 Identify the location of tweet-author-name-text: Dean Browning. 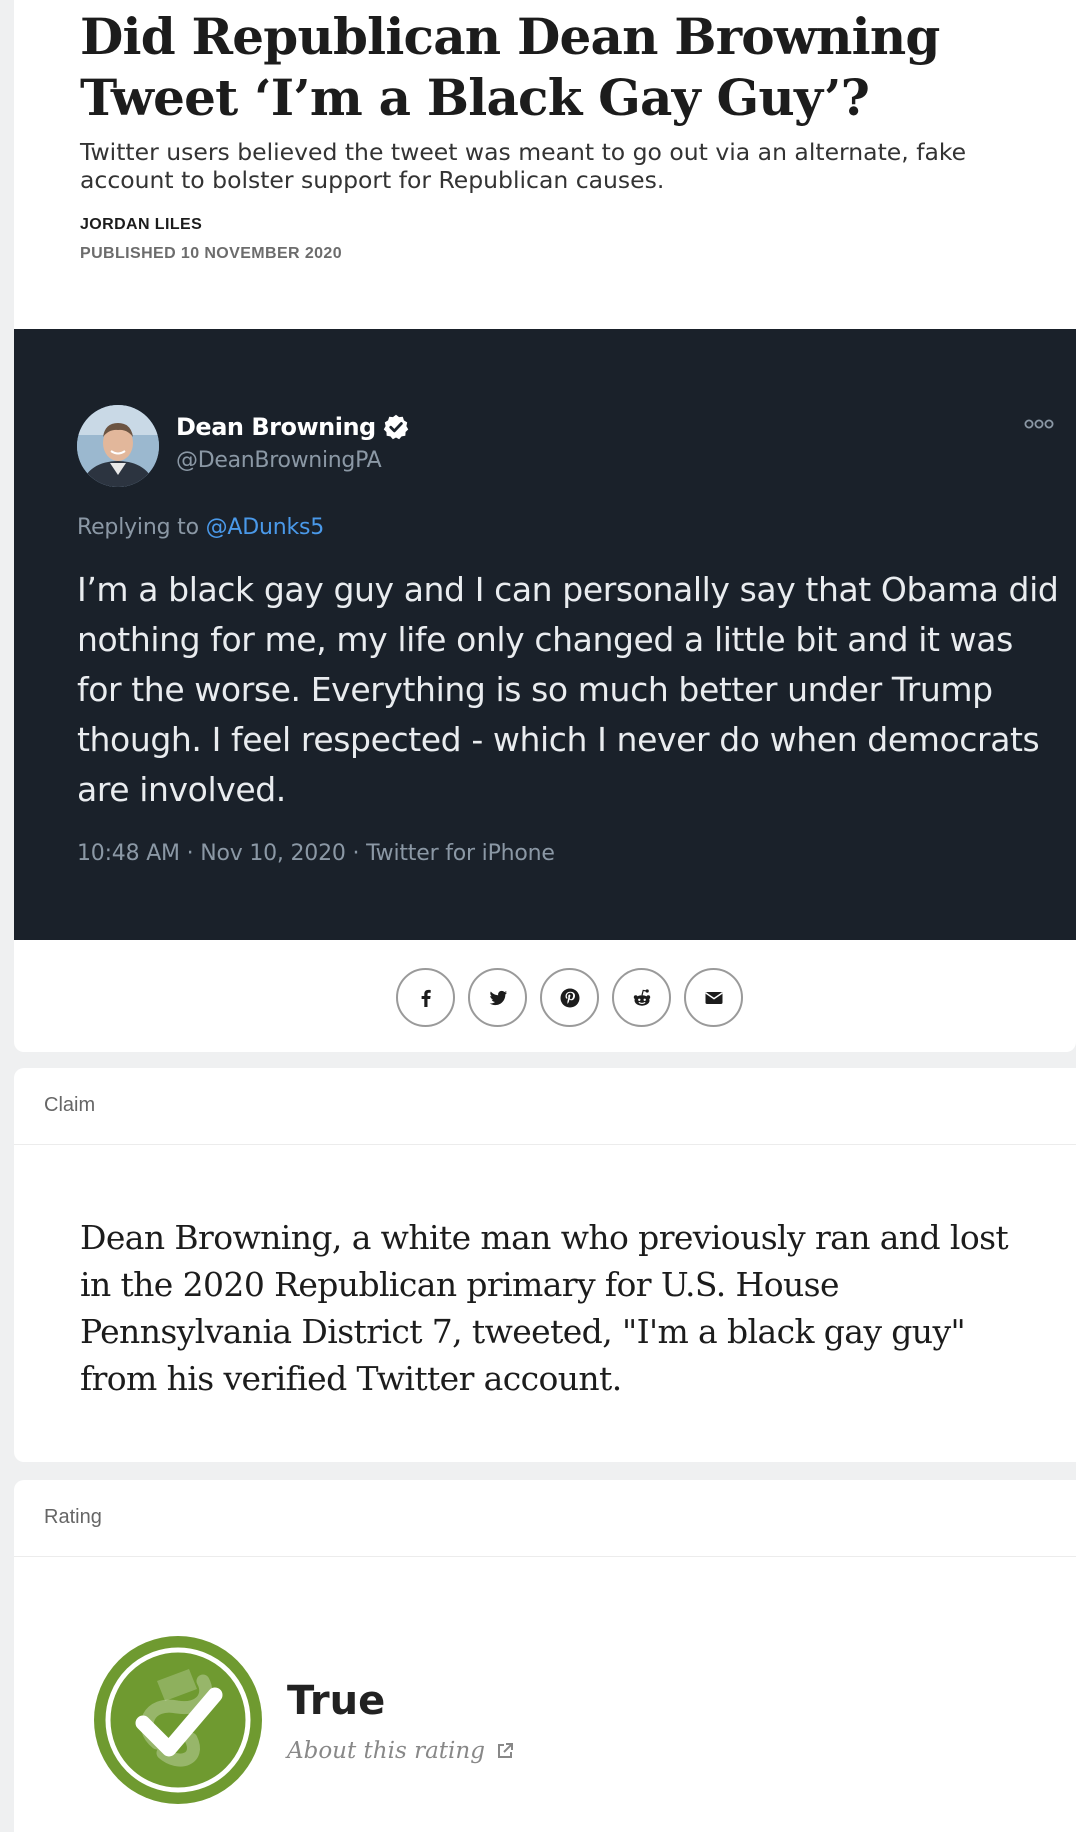
(276, 427).